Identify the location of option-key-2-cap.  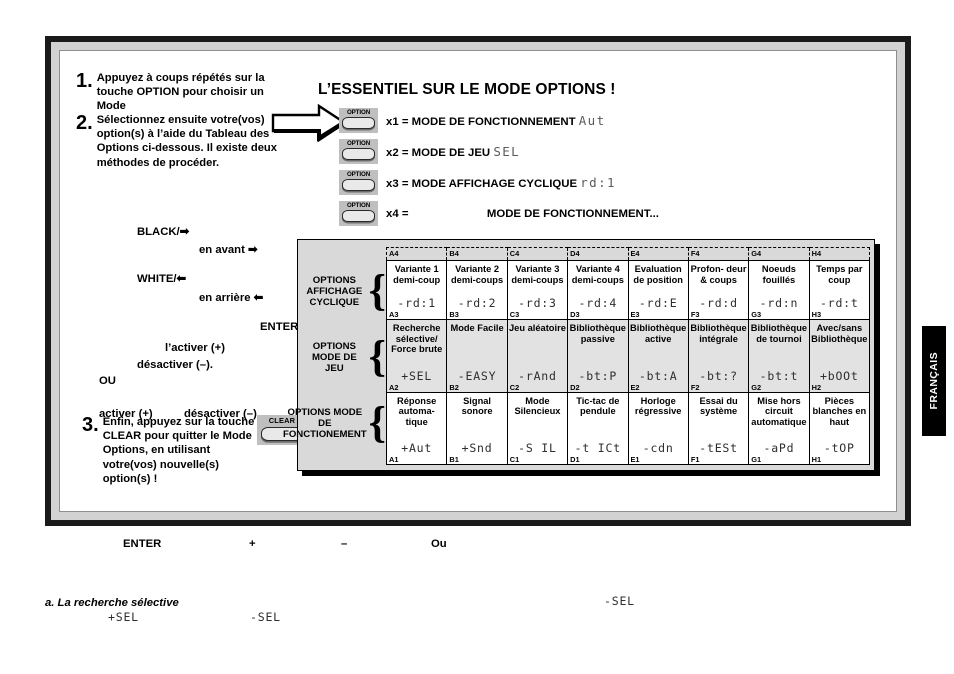
(358, 154).